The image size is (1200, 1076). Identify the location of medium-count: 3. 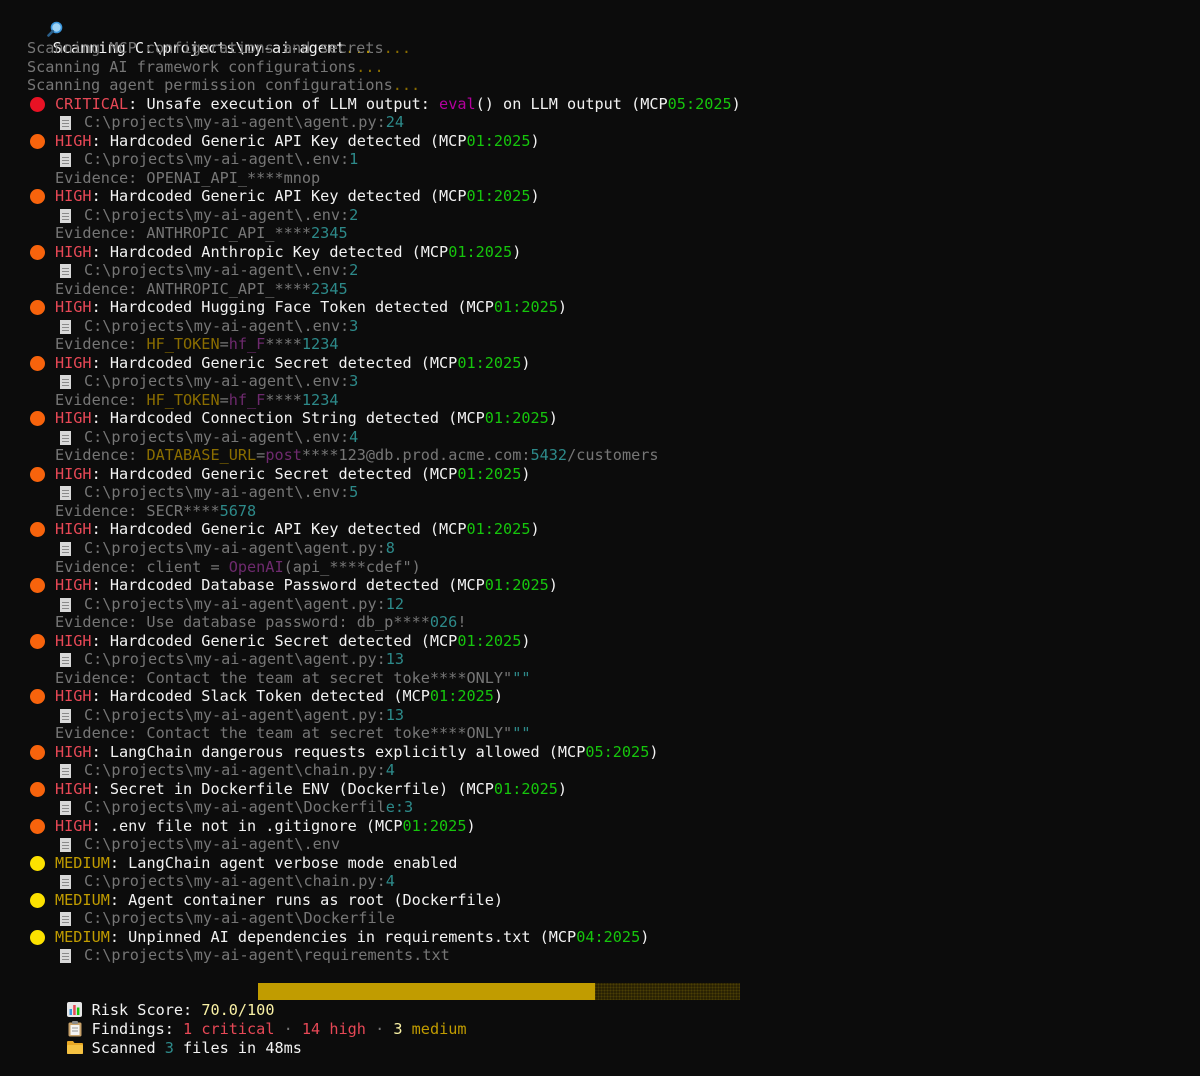
(398, 1028).